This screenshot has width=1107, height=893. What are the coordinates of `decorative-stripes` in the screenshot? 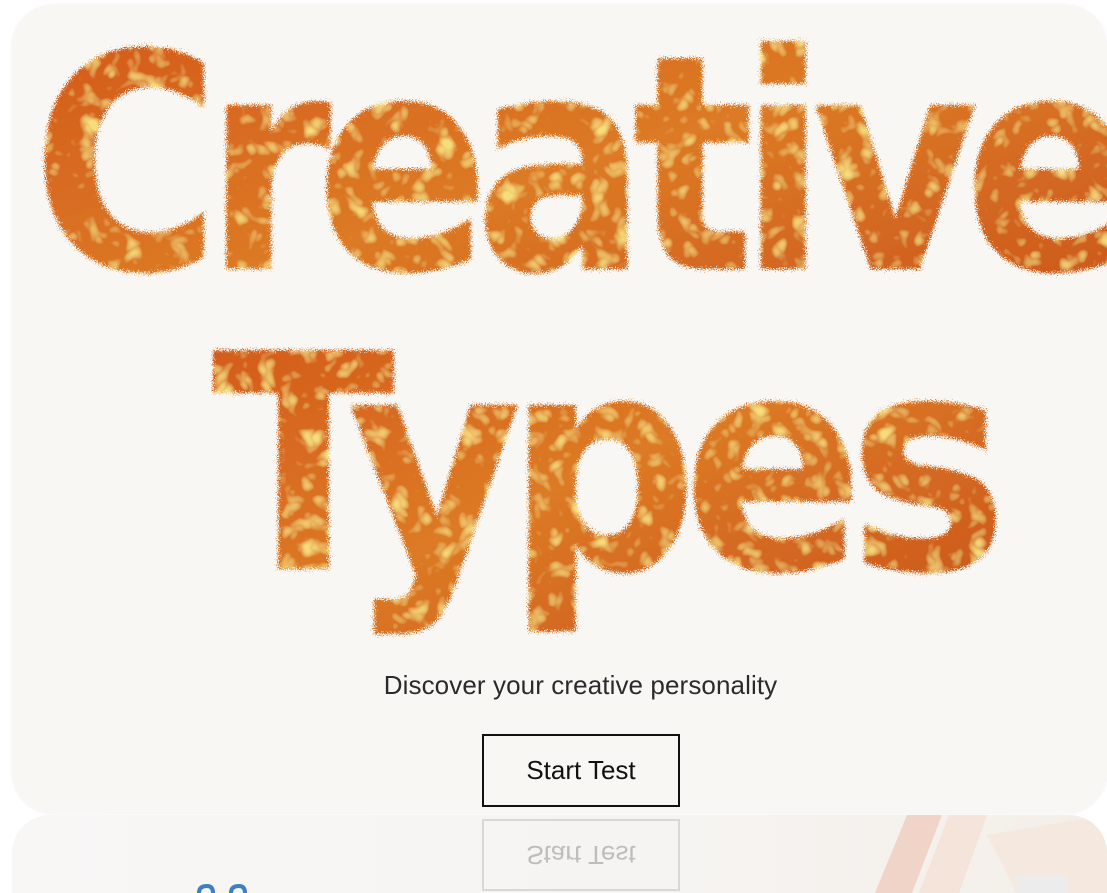 It's located at (991, 854).